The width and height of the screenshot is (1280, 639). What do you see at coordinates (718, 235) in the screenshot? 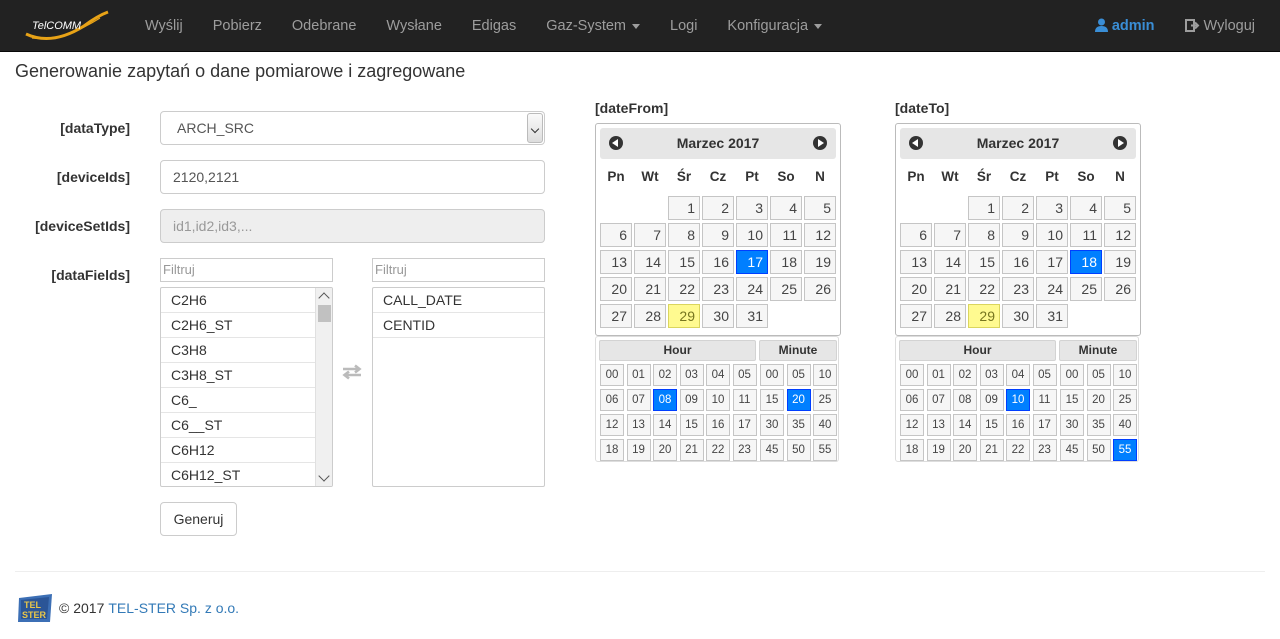
I see `calendar-day: 9` at bounding box center [718, 235].